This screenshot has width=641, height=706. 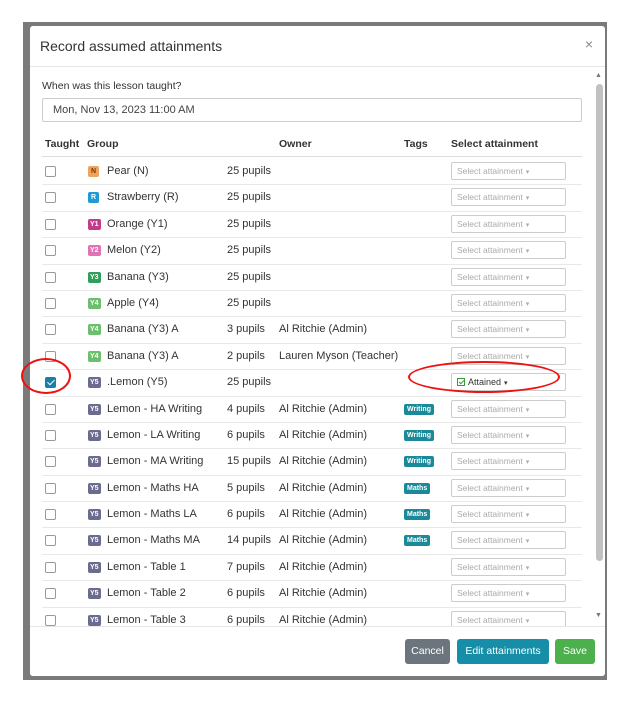 I want to click on scroll-down-icon: ▼, so click(x=598, y=615).